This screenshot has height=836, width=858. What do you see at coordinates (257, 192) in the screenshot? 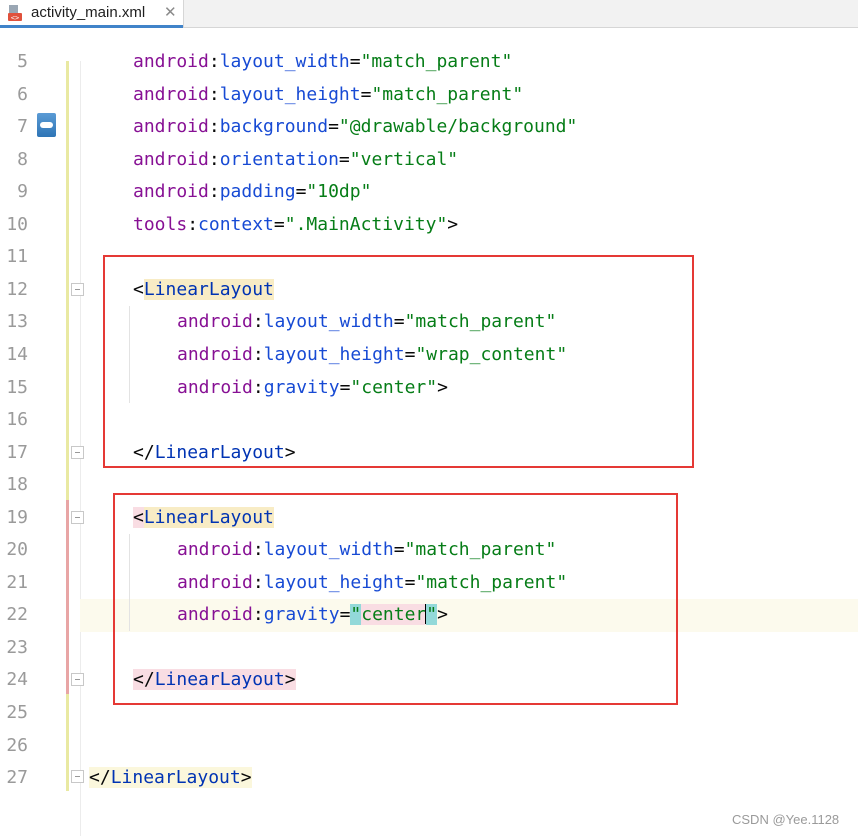
I see `code-token: padding` at bounding box center [257, 192].